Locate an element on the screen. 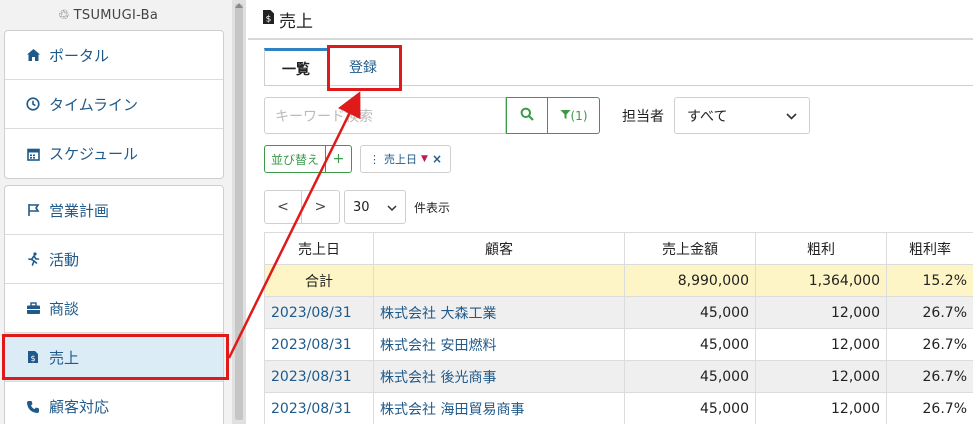  total-profit: 1,364,000 is located at coordinates (821, 280).